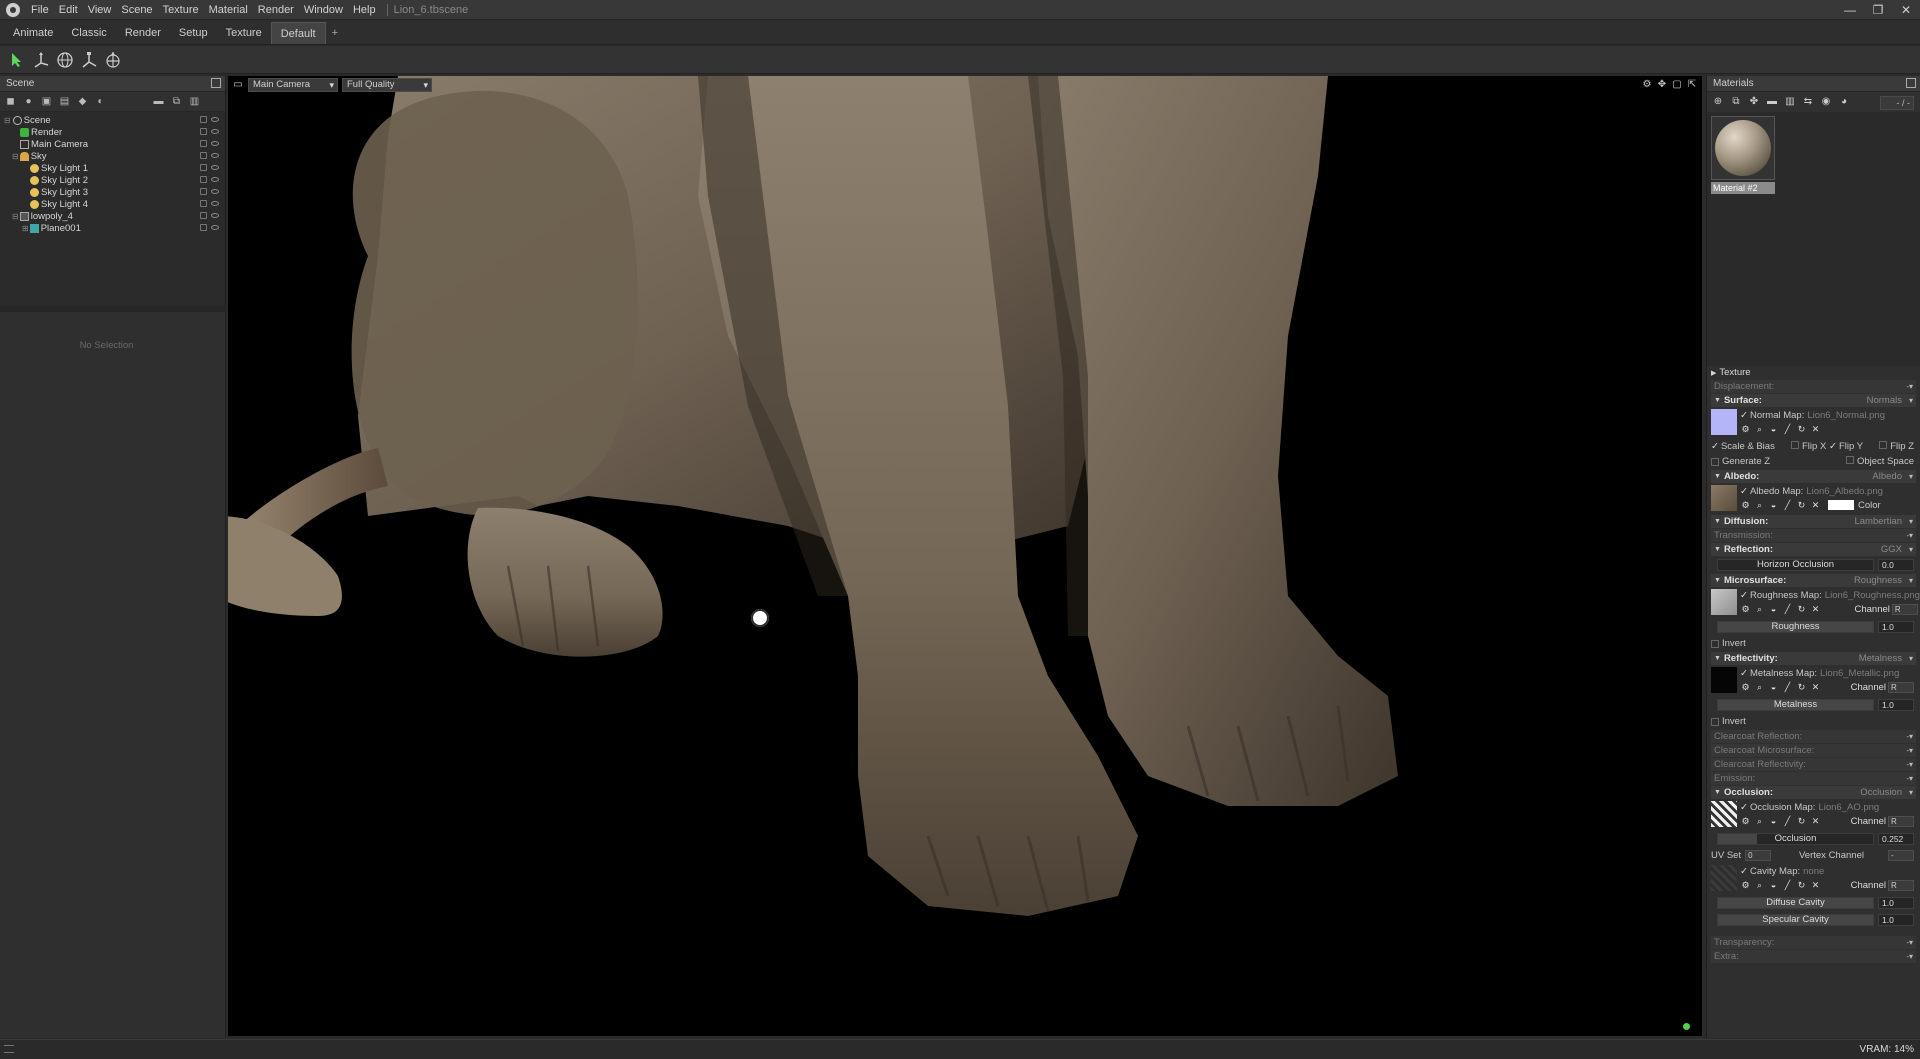 Image resolution: width=1920 pixels, height=1059 pixels. What do you see at coordinates (1662, 85) in the screenshot?
I see `move-view-icon: ✥` at bounding box center [1662, 85].